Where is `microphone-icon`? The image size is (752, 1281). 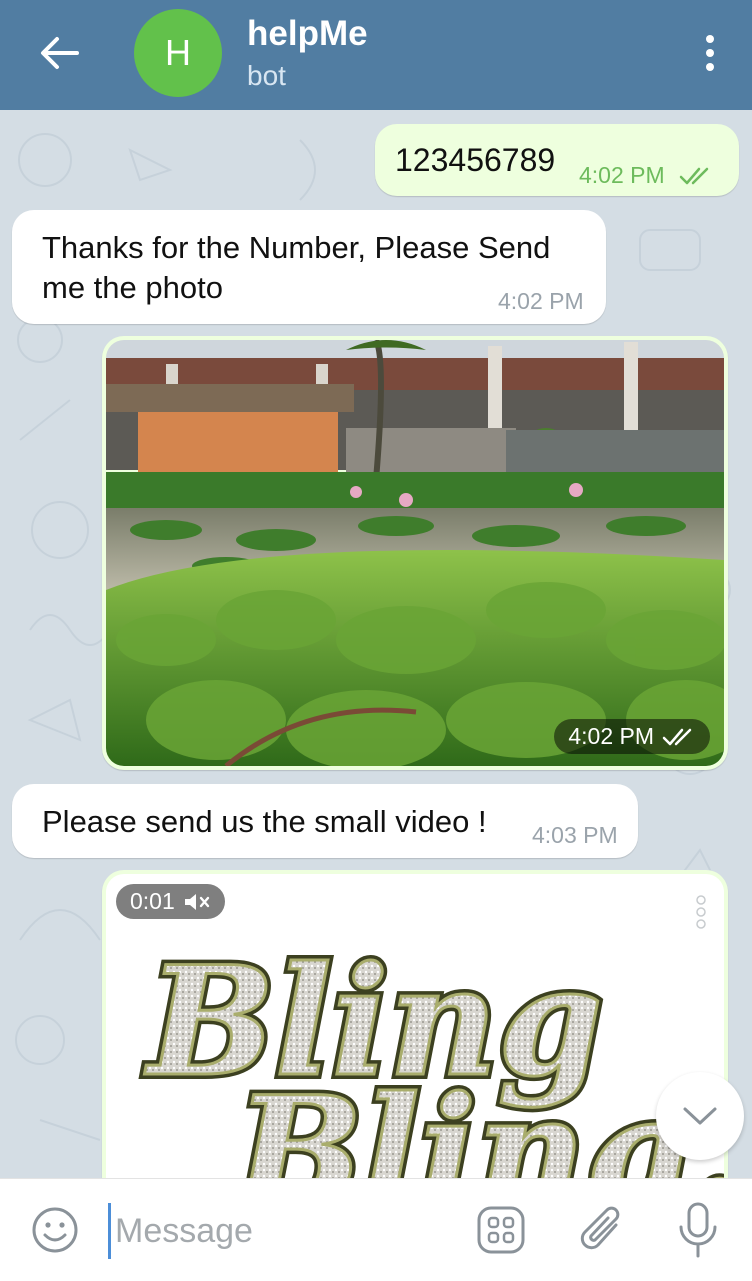 microphone-icon is located at coordinates (698, 1230).